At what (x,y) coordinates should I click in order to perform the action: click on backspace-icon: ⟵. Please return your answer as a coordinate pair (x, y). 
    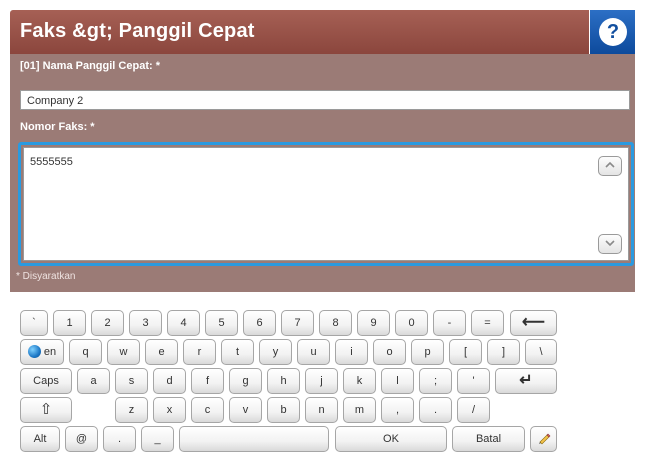
    Looking at the image, I should click on (533, 322).